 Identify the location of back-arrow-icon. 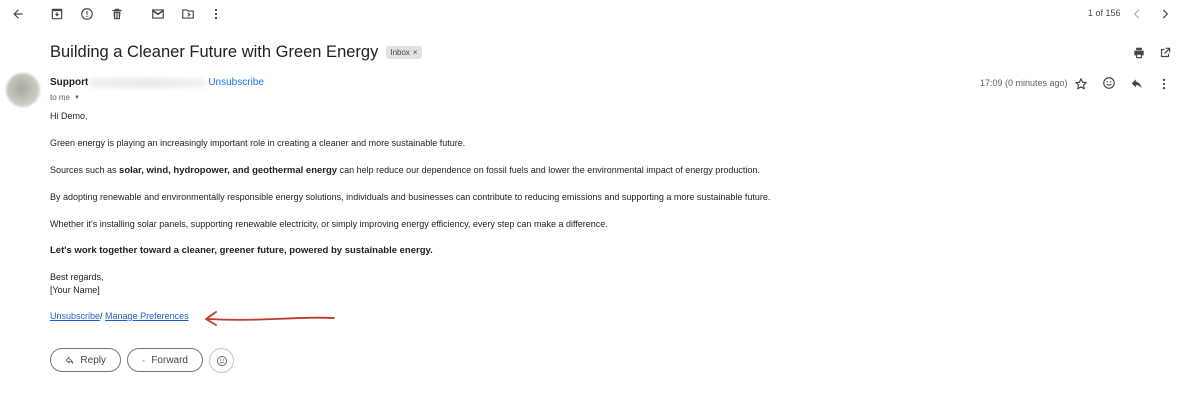
(18, 14).